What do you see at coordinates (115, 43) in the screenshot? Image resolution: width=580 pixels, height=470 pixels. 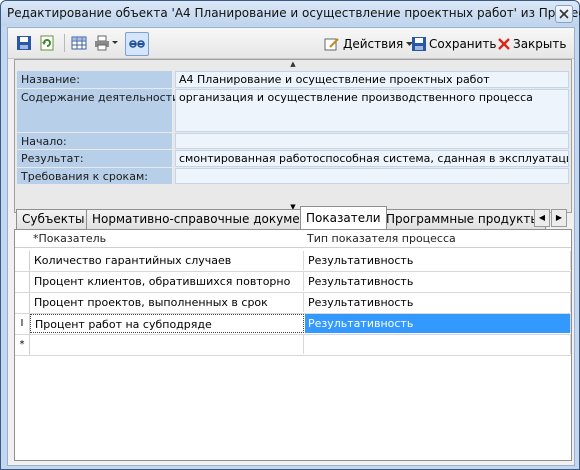 I see `chevron-down-icon` at bounding box center [115, 43].